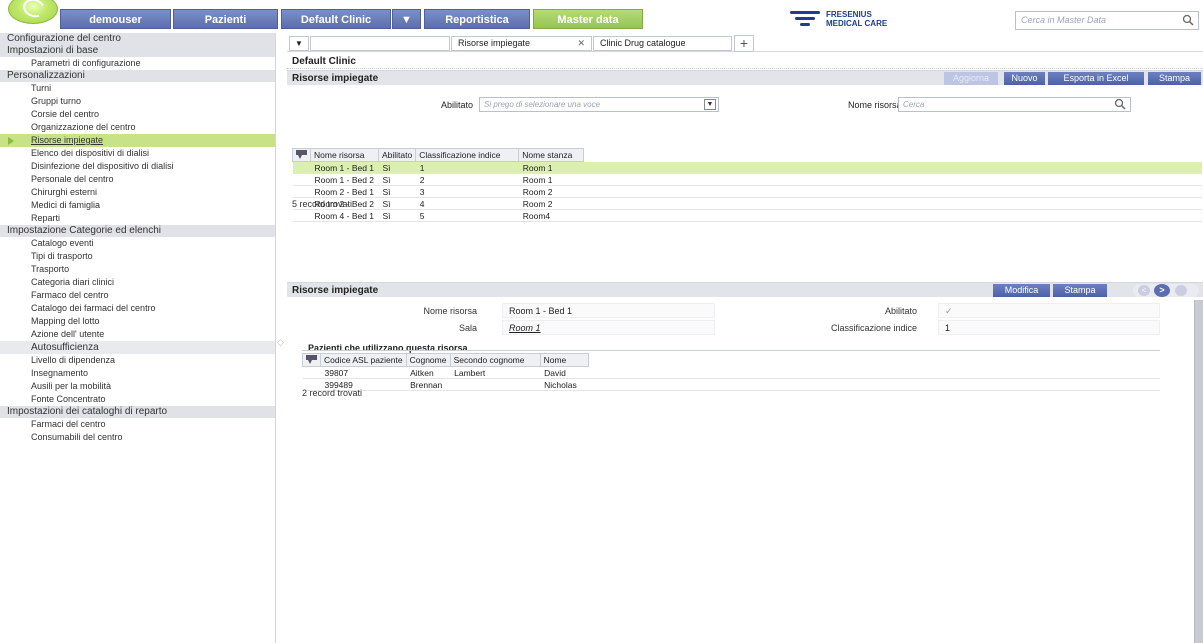  I want to click on sidebar-item: Turni, so click(137, 88).